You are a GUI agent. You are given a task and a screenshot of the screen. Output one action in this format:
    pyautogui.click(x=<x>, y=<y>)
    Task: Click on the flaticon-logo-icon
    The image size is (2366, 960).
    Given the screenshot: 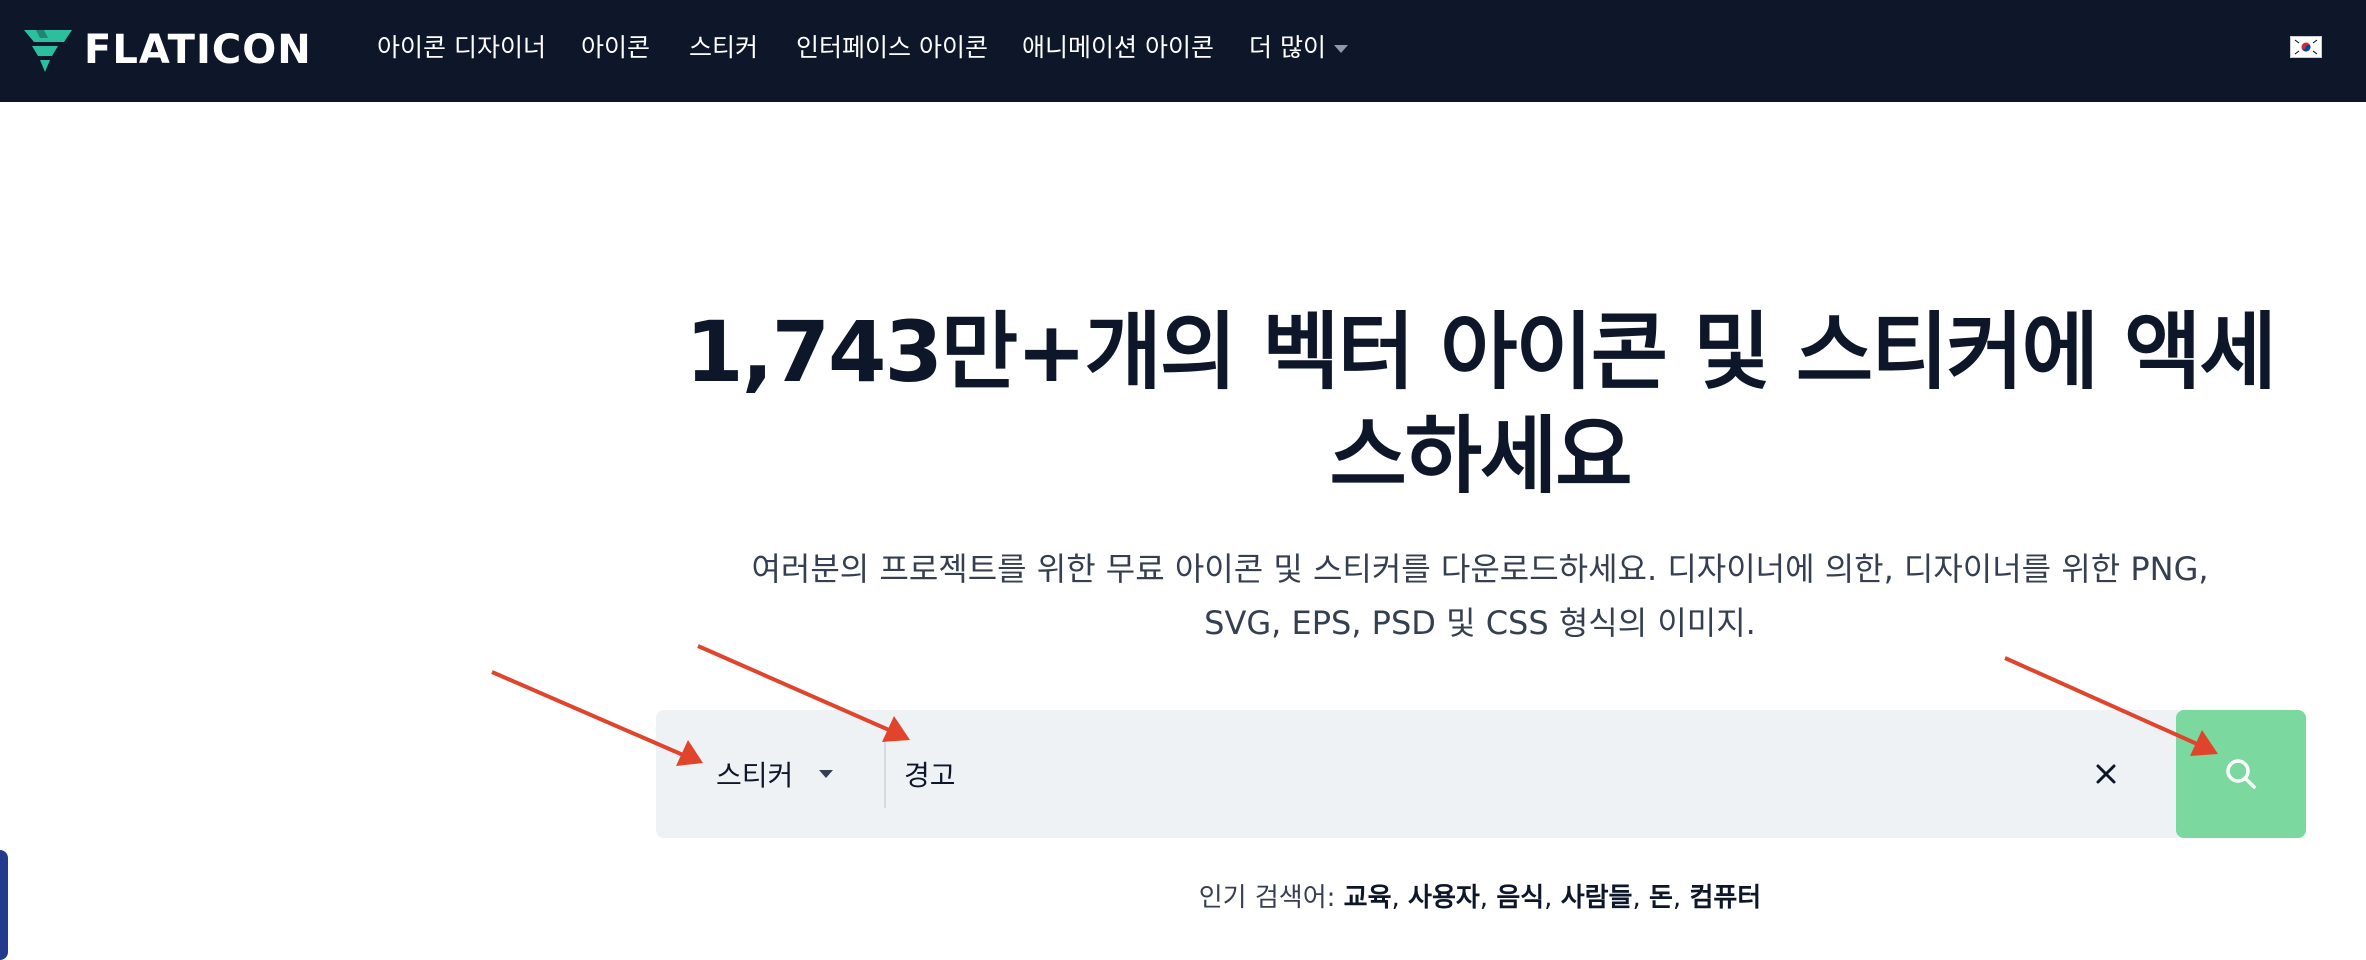 What is the action you would take?
    pyautogui.click(x=48, y=51)
    